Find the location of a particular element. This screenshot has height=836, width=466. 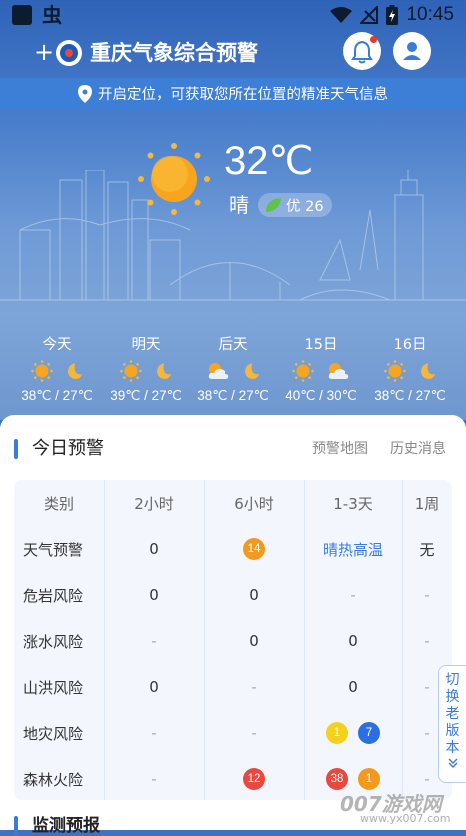

forecast-day: 16日 38℃ / 27℃ is located at coordinates (410, 370).